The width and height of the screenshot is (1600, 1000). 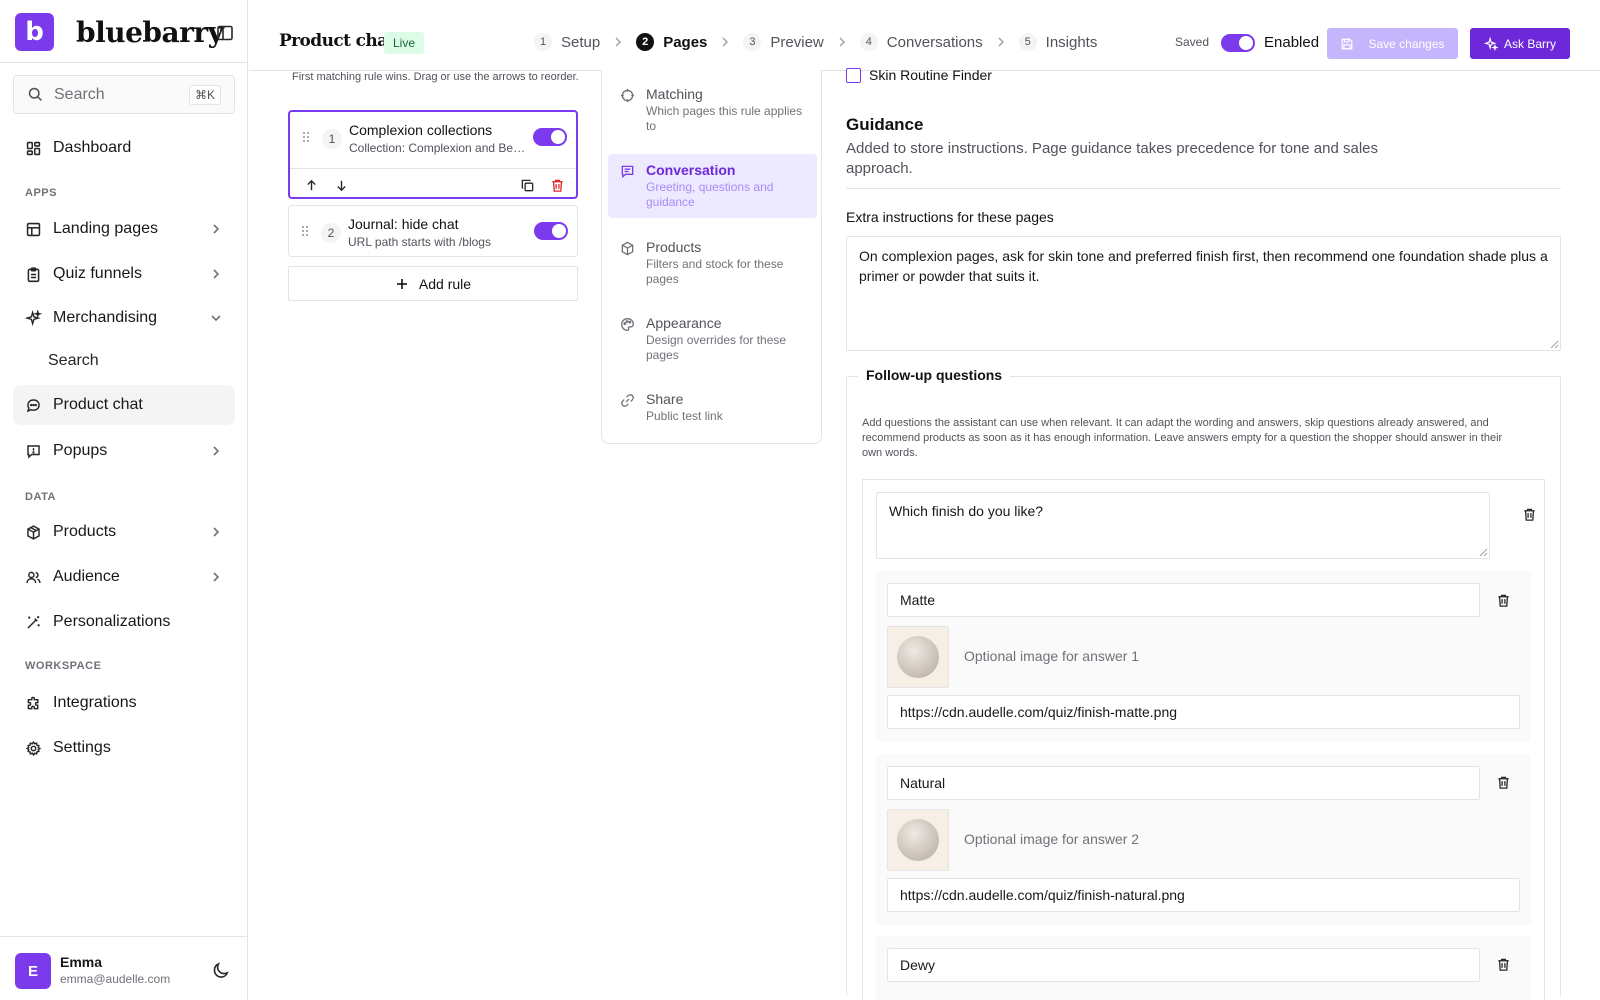 I want to click on users-icon, so click(x=33, y=577).